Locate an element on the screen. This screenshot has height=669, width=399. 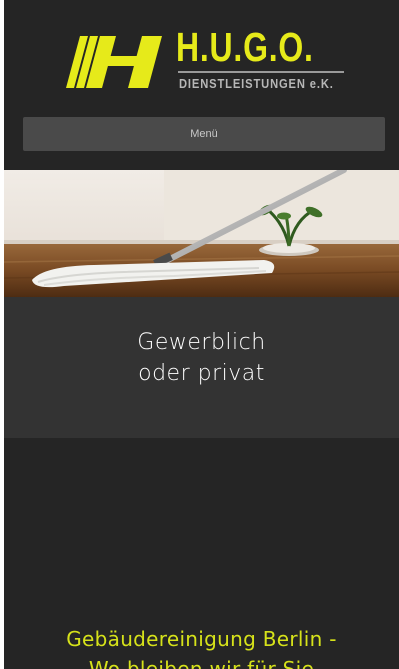
tagline-line-1: Gebäudereinigung Berlin - is located at coordinates (201, 639).